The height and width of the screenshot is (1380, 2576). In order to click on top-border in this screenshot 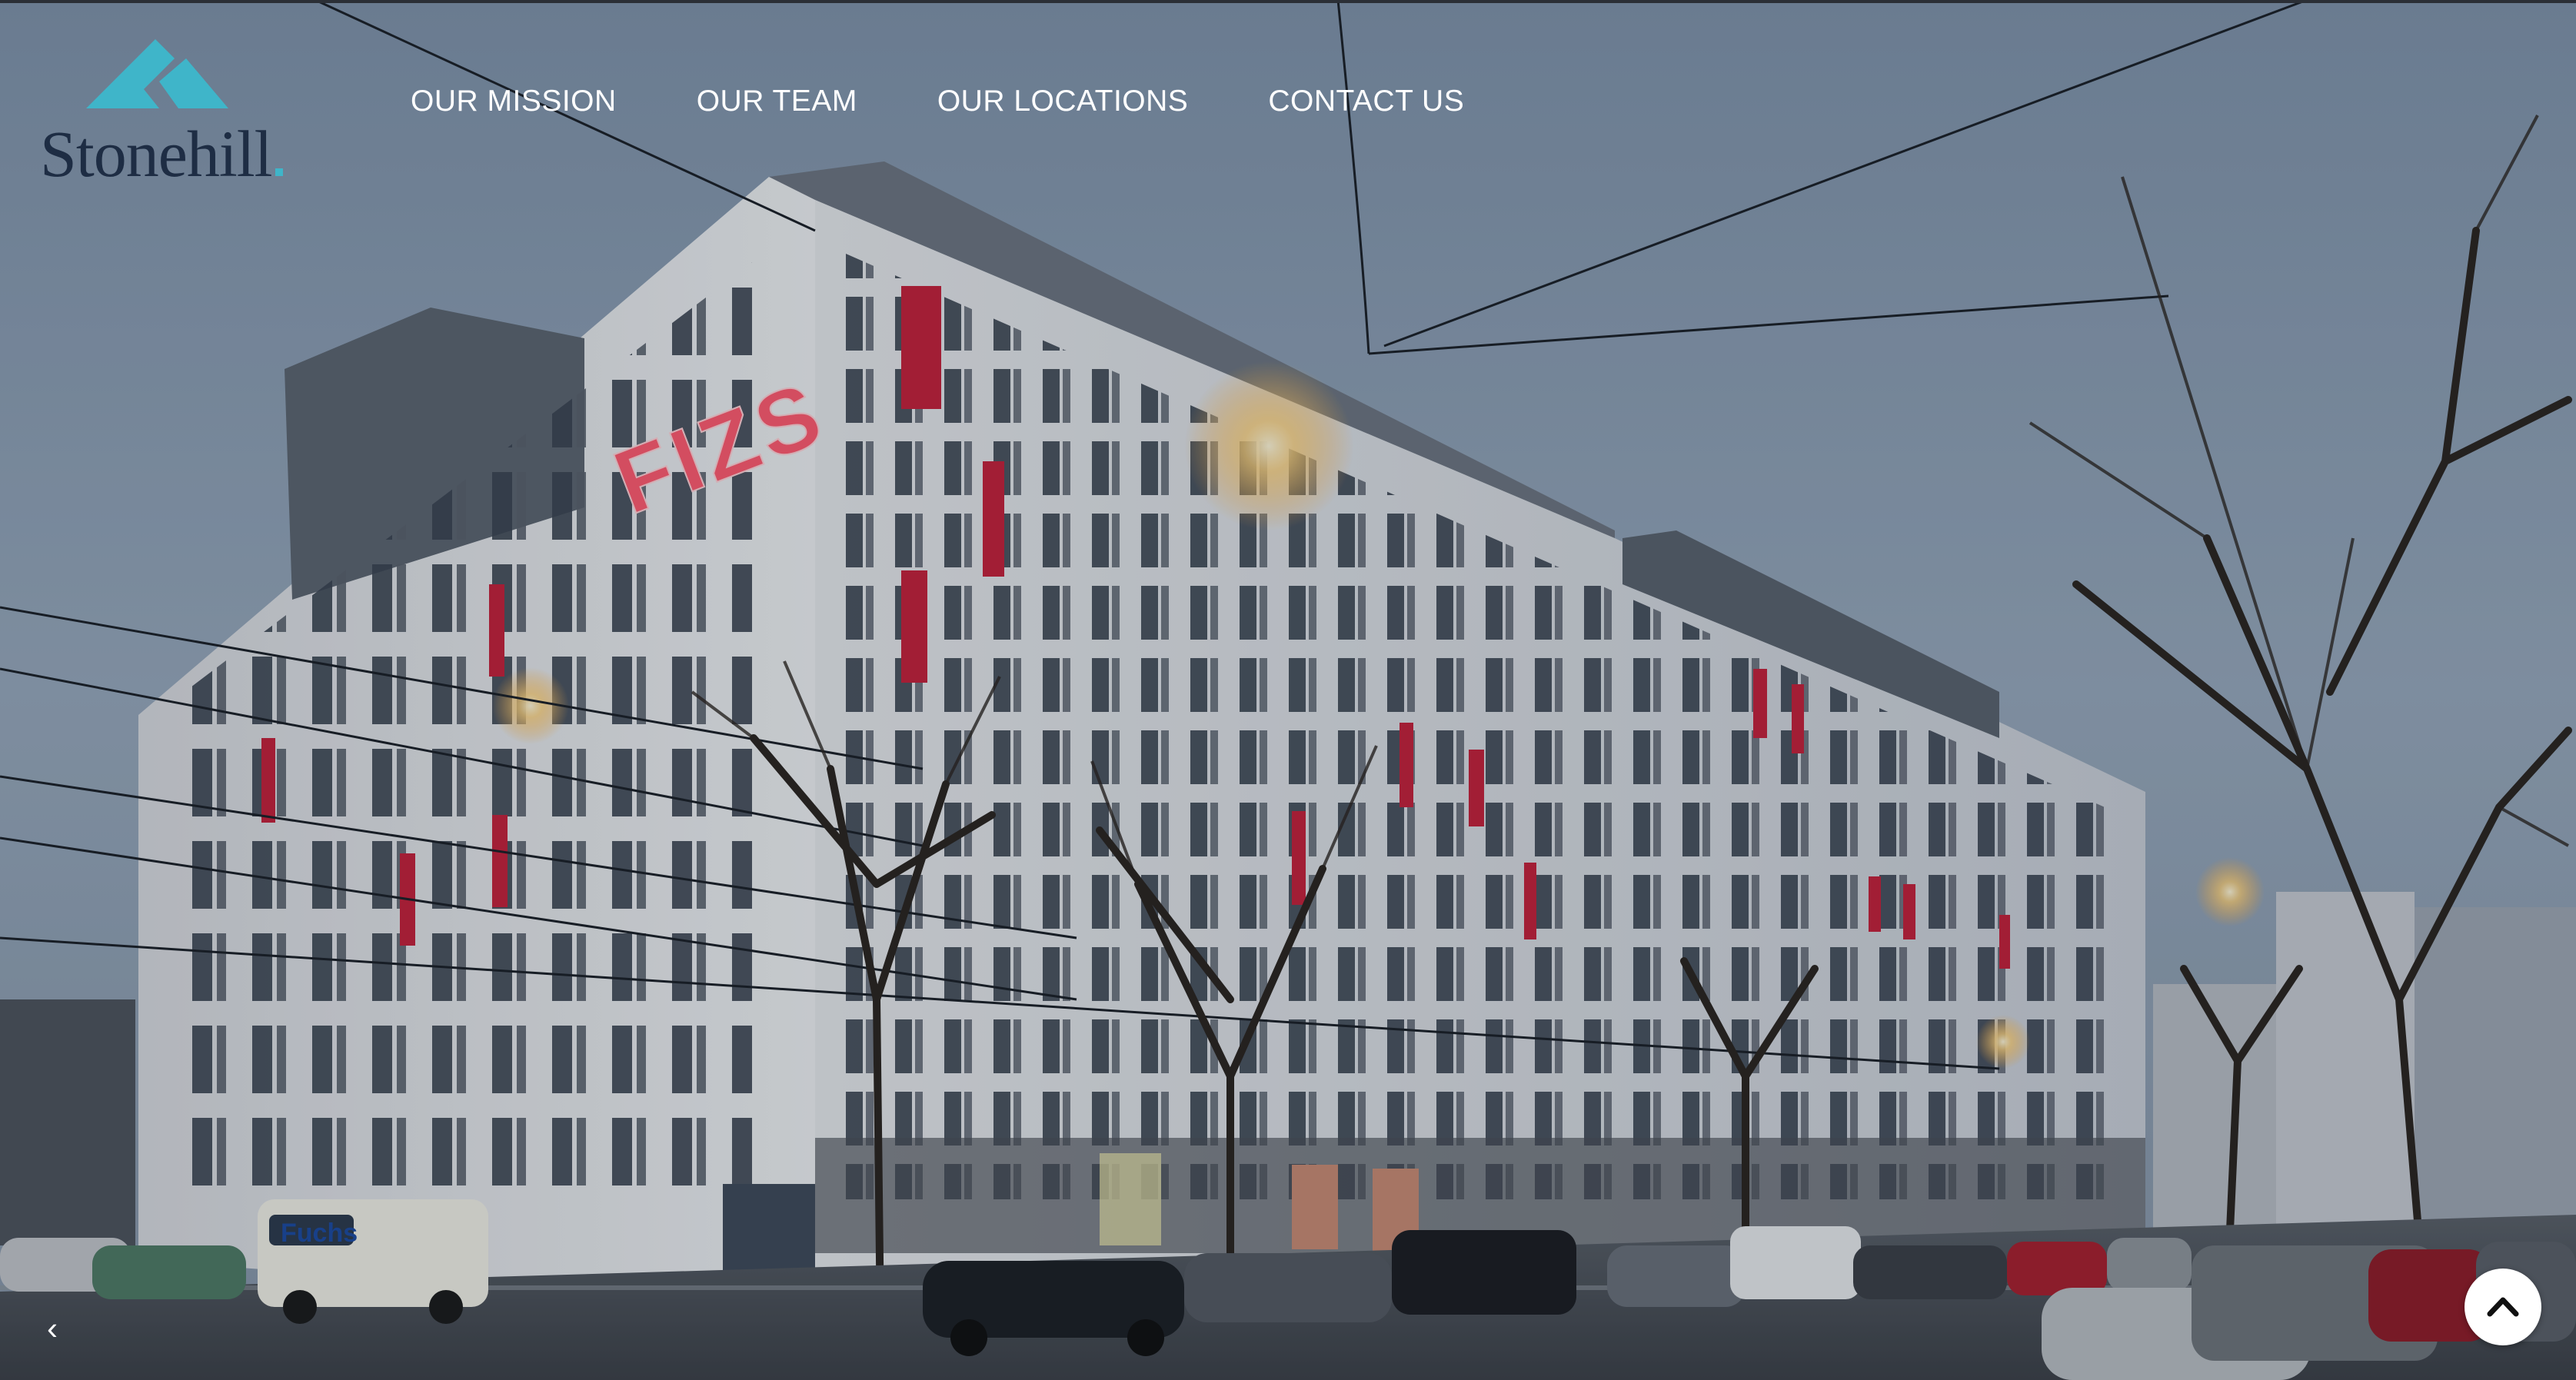, I will do `click(1288, 2)`.